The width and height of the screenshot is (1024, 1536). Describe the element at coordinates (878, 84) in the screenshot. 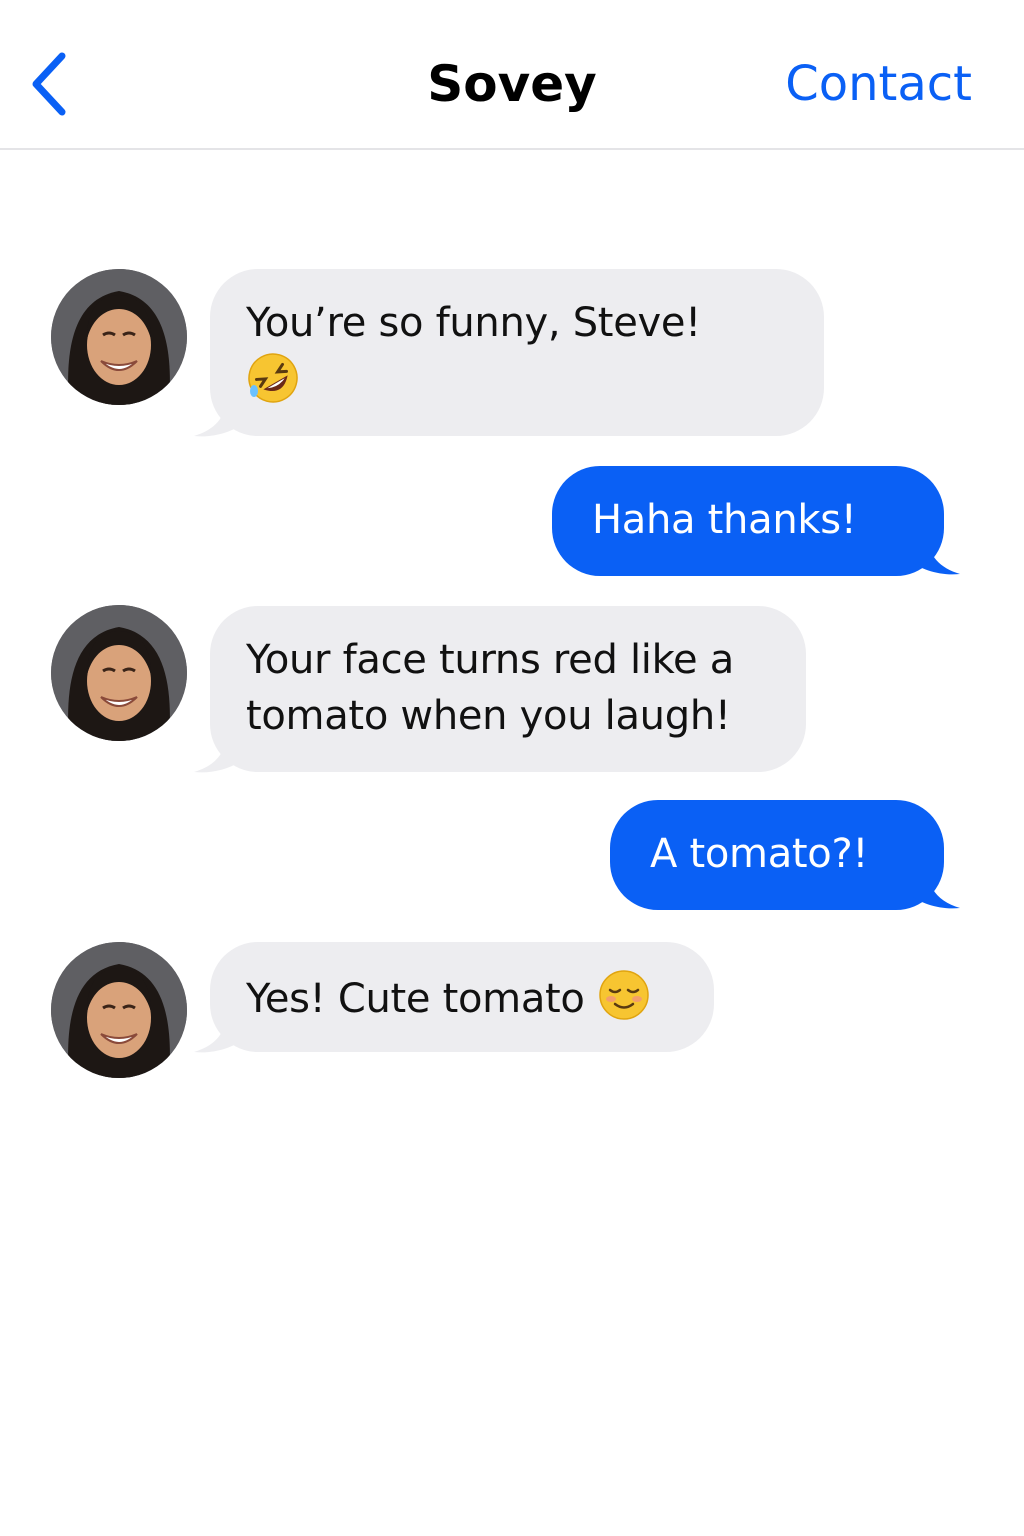

I see `contact-button: Contact` at that location.